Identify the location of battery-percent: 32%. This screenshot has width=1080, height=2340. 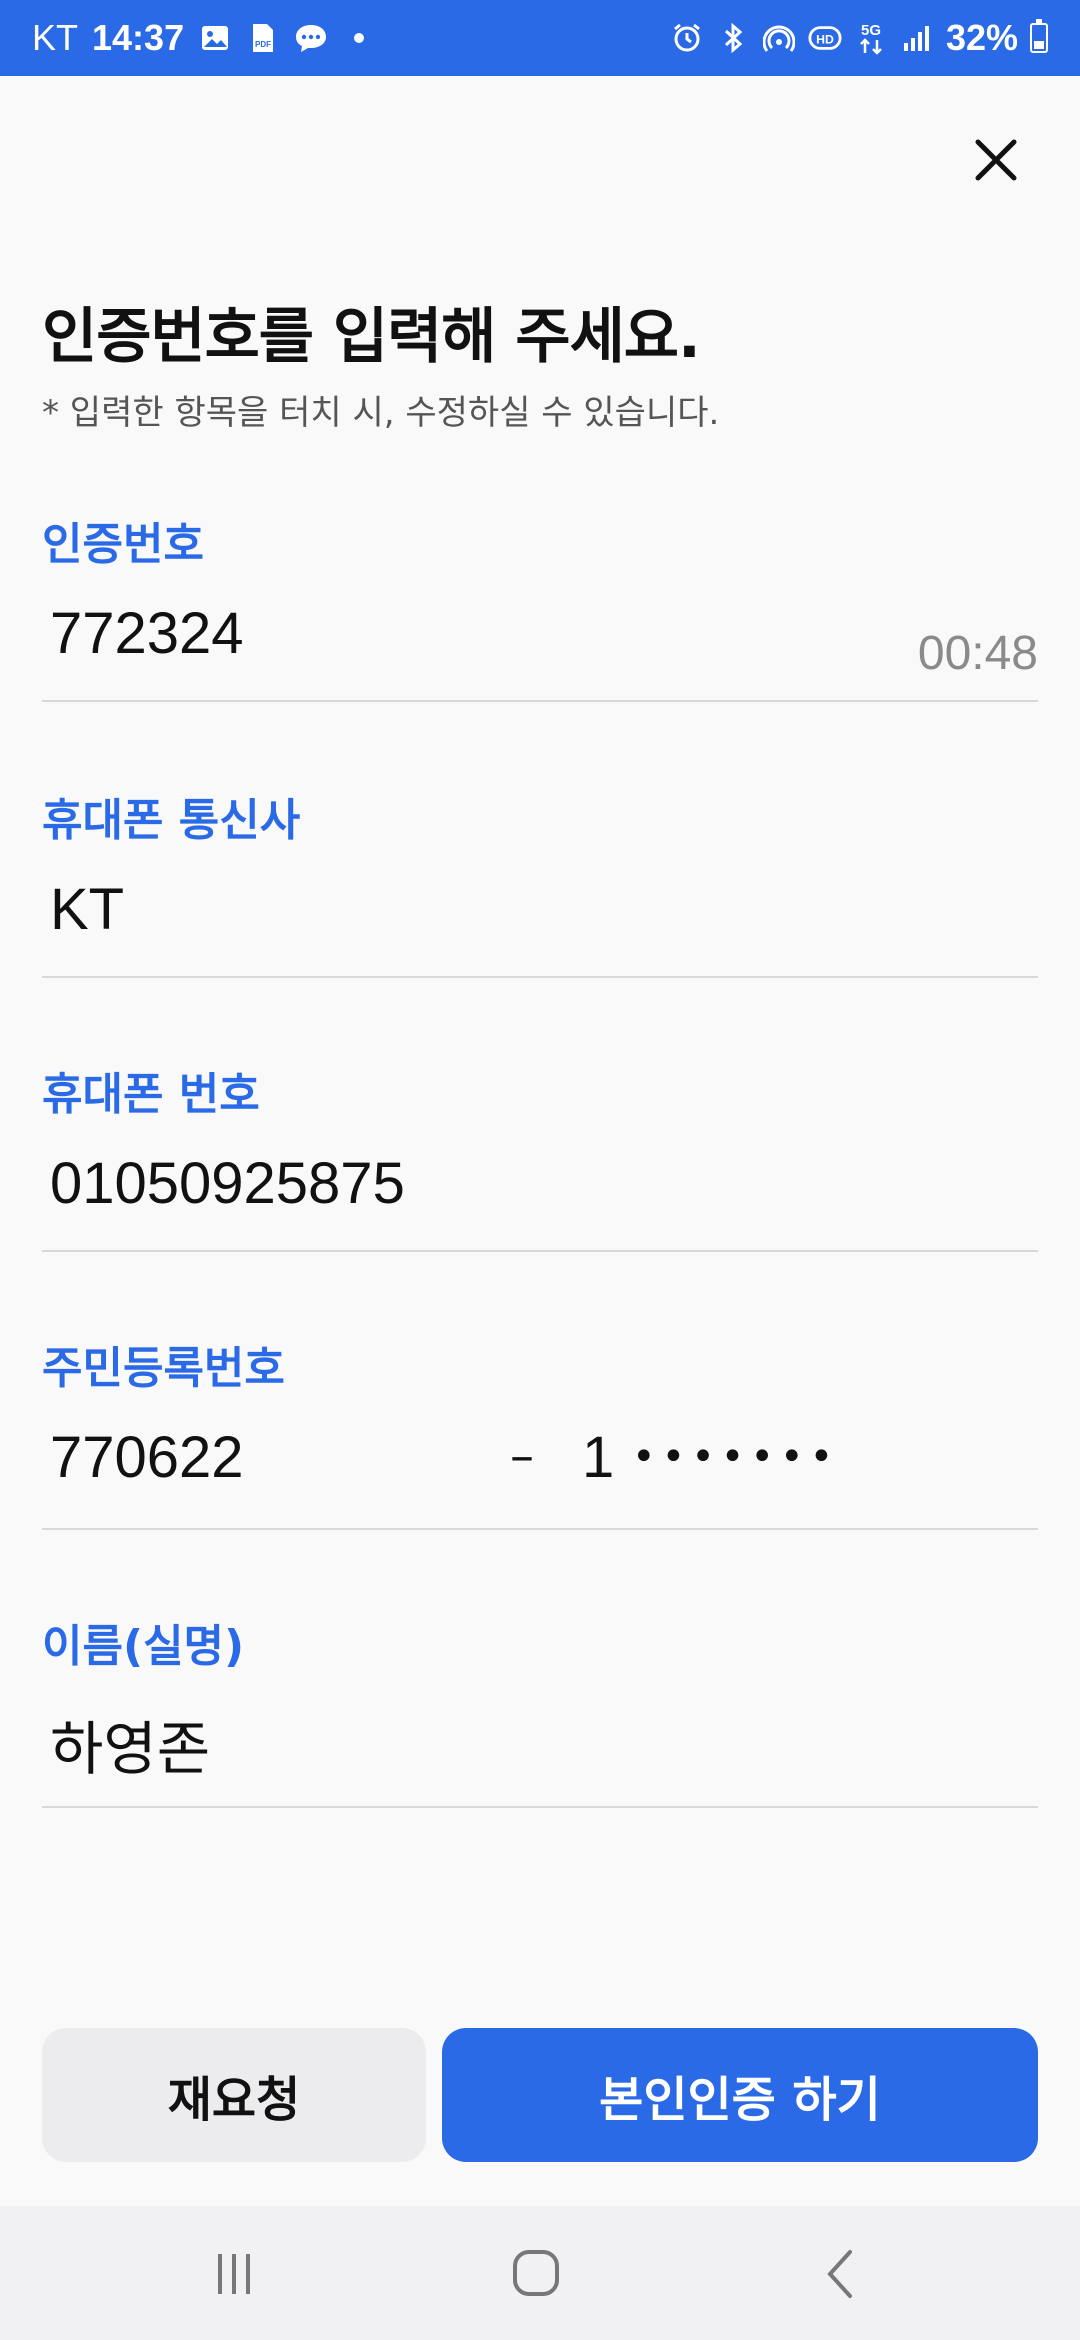
(981, 37).